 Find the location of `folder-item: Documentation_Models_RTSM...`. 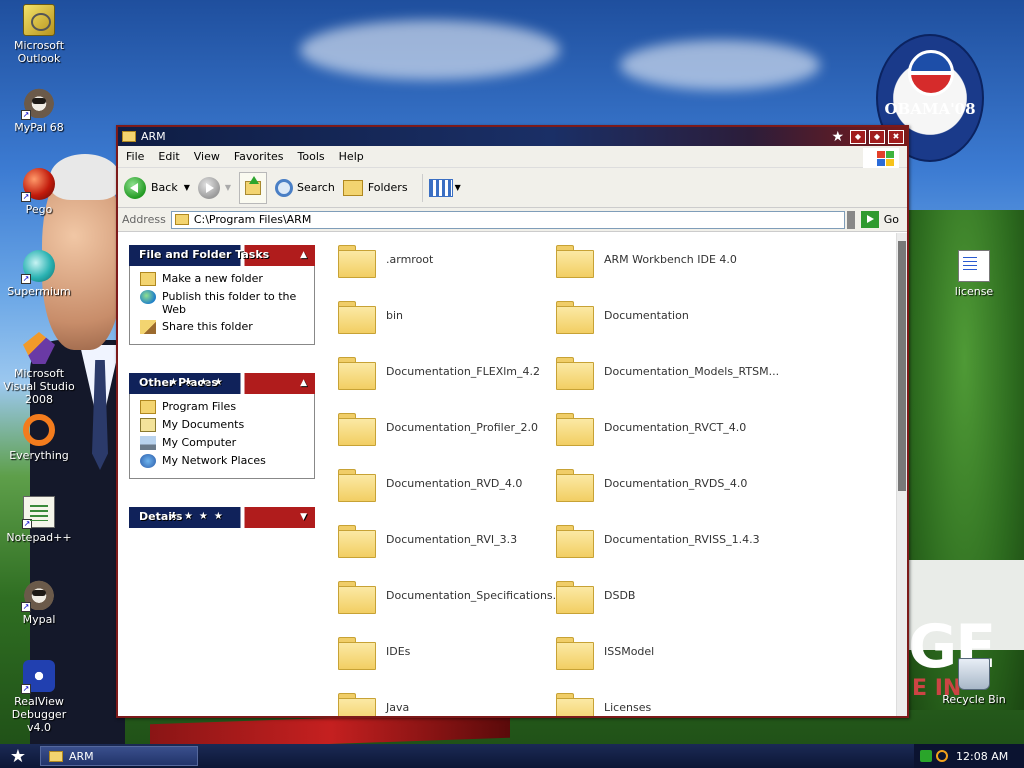

folder-item: Documentation_Models_RTSM... is located at coordinates (667, 371).